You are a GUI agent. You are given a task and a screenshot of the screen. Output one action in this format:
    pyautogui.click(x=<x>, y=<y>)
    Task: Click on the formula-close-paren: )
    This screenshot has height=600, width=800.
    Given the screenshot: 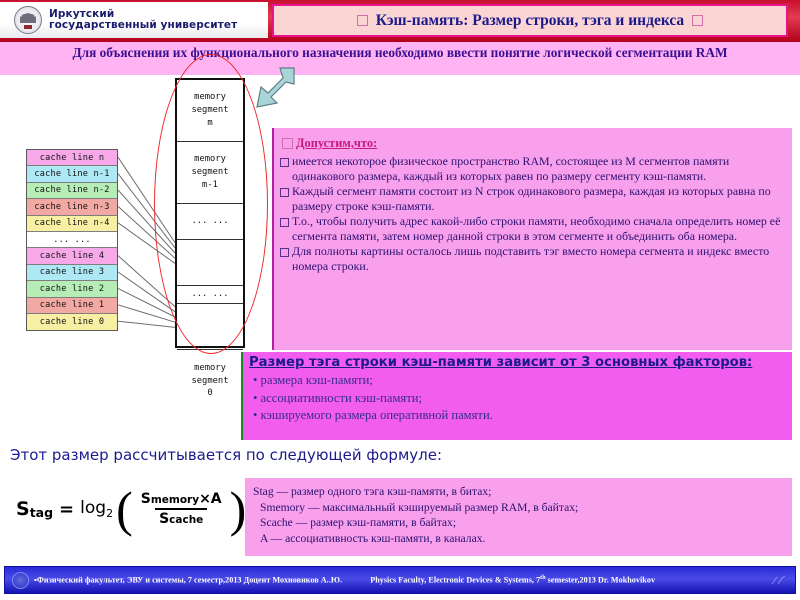 What is the action you would take?
    pyautogui.click(x=238, y=509)
    